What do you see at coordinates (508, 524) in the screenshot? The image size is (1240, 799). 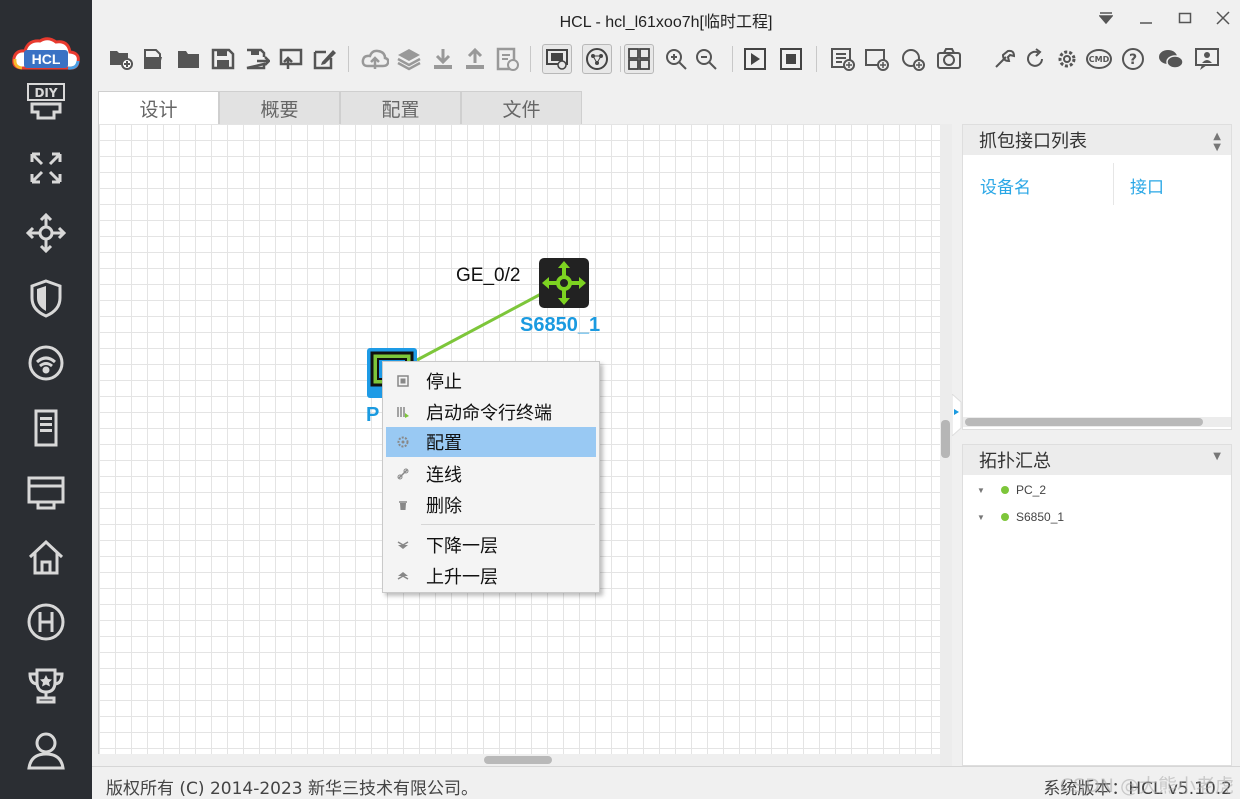 I see `menu-separator` at bounding box center [508, 524].